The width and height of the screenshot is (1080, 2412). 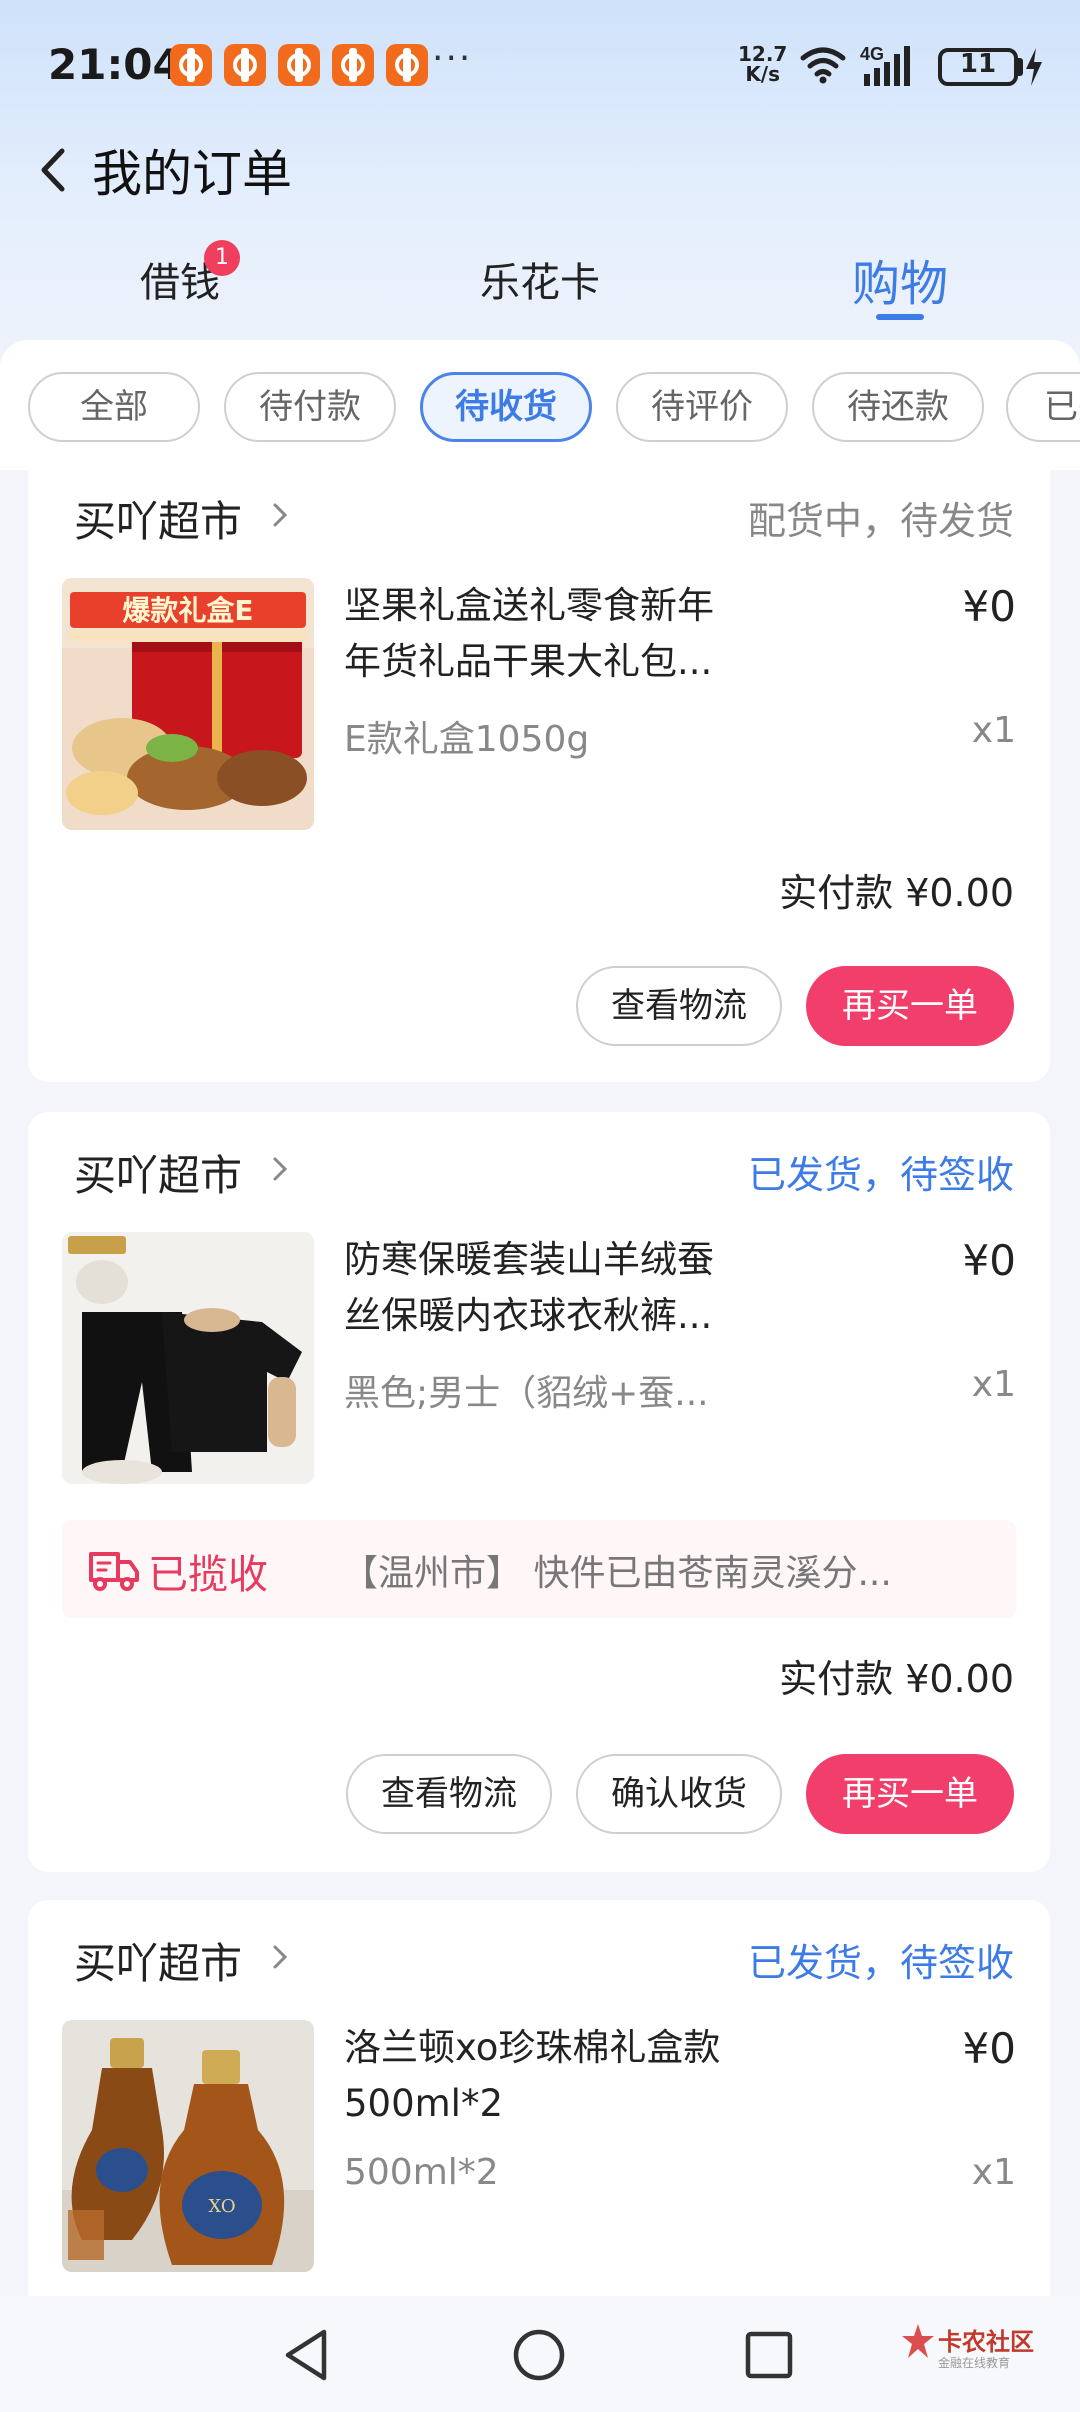 I want to click on svg-text: 4G, so click(x=872, y=54).